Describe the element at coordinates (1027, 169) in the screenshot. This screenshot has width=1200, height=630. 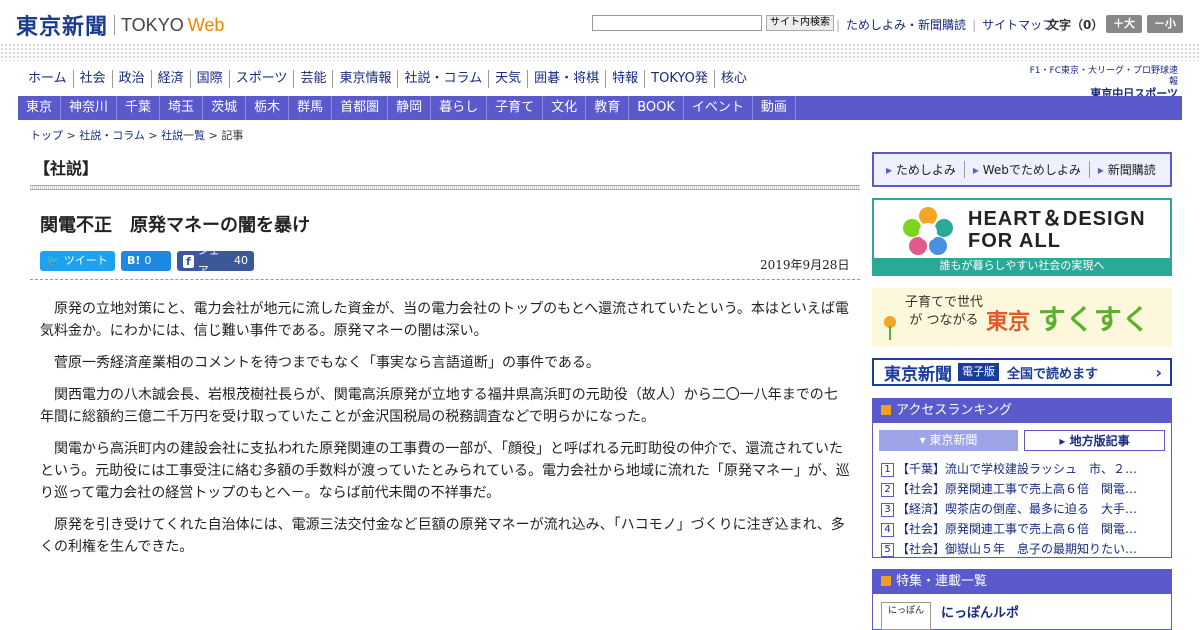
I see `link-web-trial-read: Webでためしよみ` at that location.